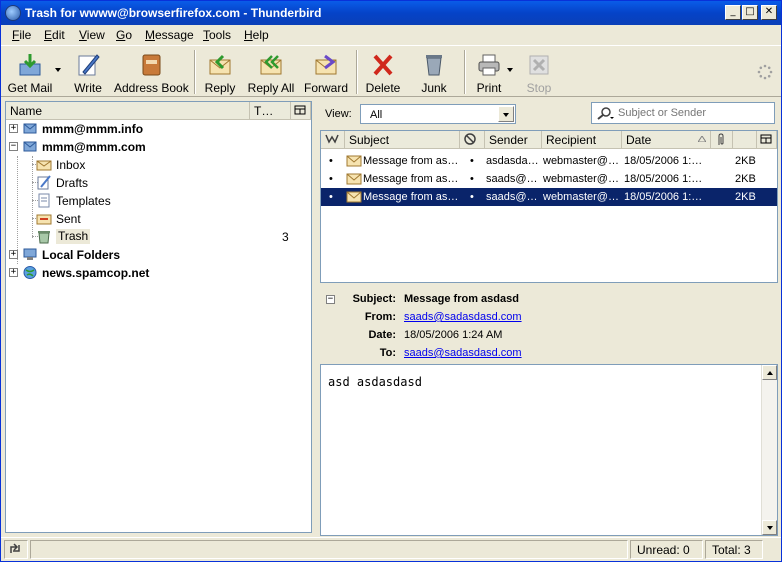 The width and height of the screenshot is (782, 562). Describe the element at coordinates (461, 299) in the screenshot. I see `message-subject: Message from asdasd` at that location.